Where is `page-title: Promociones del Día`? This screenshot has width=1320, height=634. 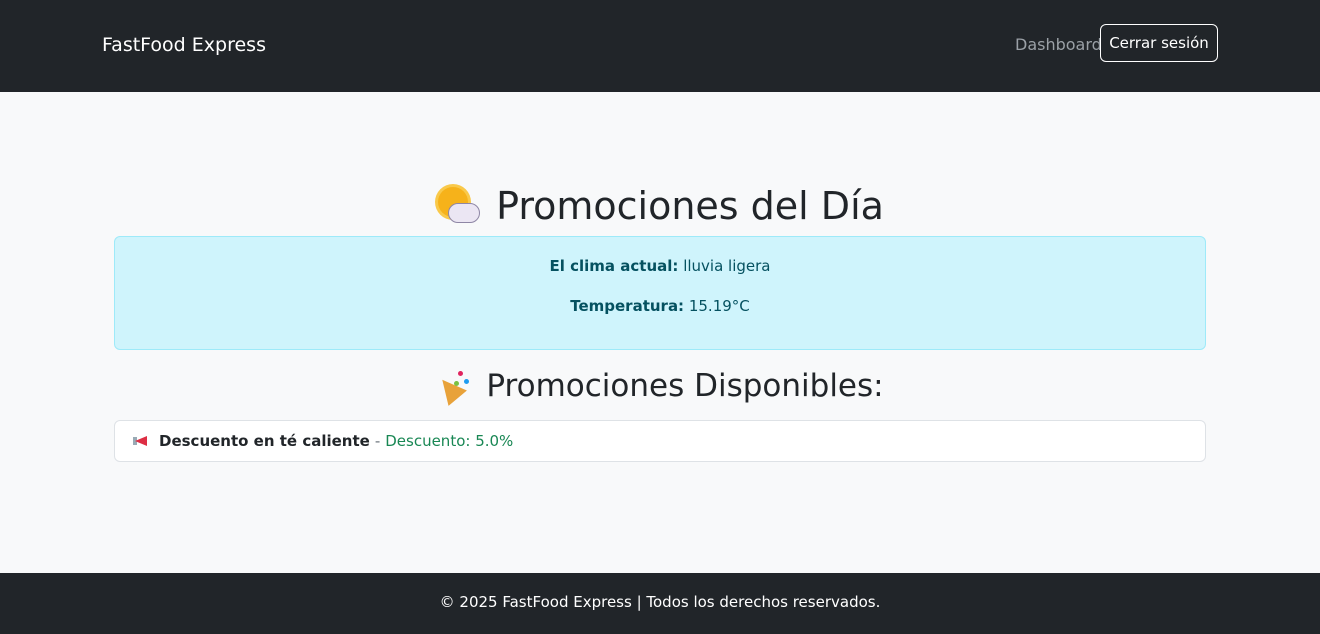 page-title: Promociones del Día is located at coordinates (660, 206).